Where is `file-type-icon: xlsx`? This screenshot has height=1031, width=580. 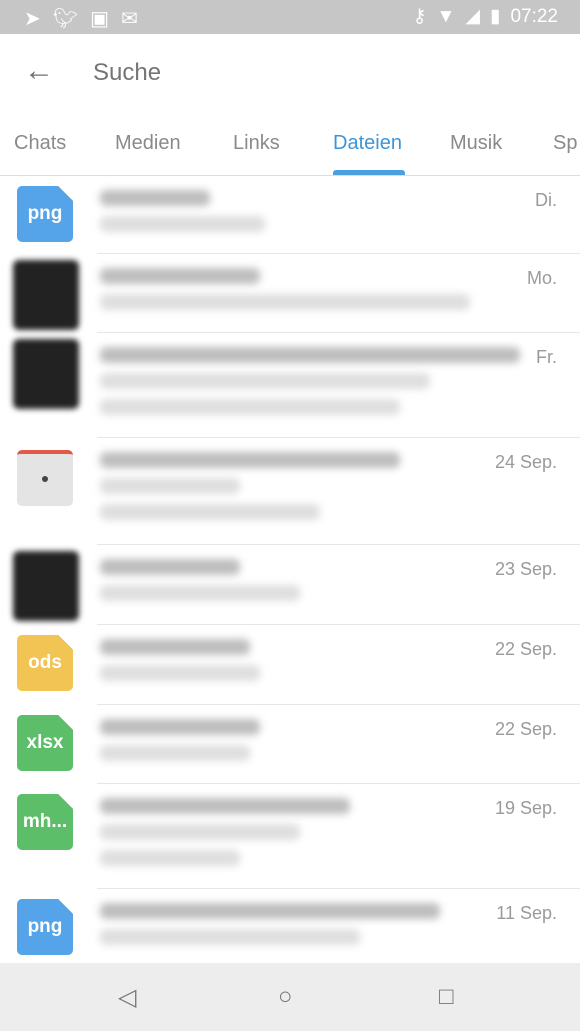 file-type-icon: xlsx is located at coordinates (45, 743).